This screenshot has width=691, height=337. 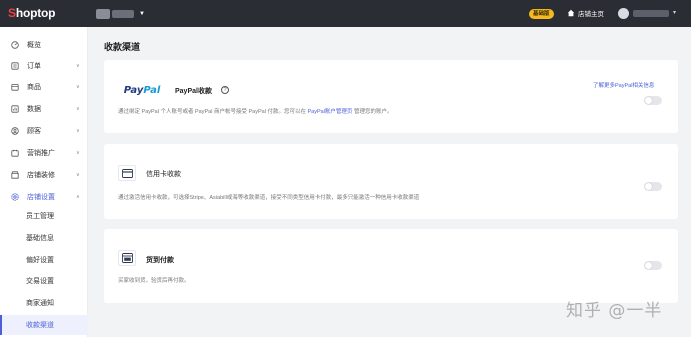 I want to click on user-avatar, so click(x=623, y=13).